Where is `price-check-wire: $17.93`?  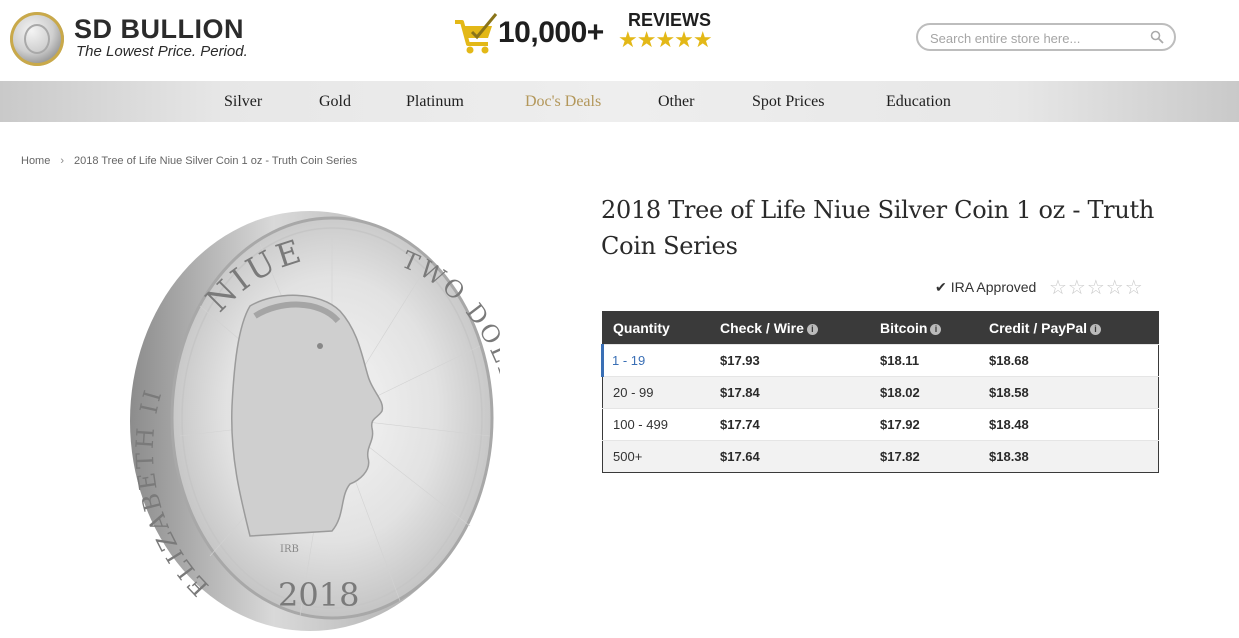 price-check-wire: $17.93 is located at coordinates (790, 360).